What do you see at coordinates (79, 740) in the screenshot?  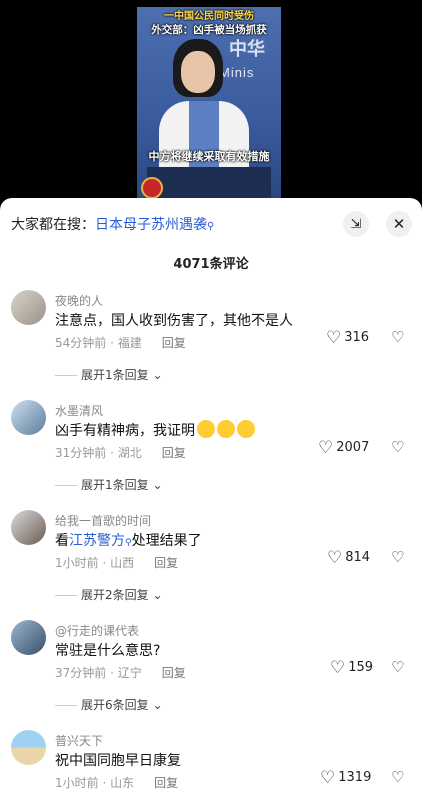 I see `comment-username: 普兴天下` at bounding box center [79, 740].